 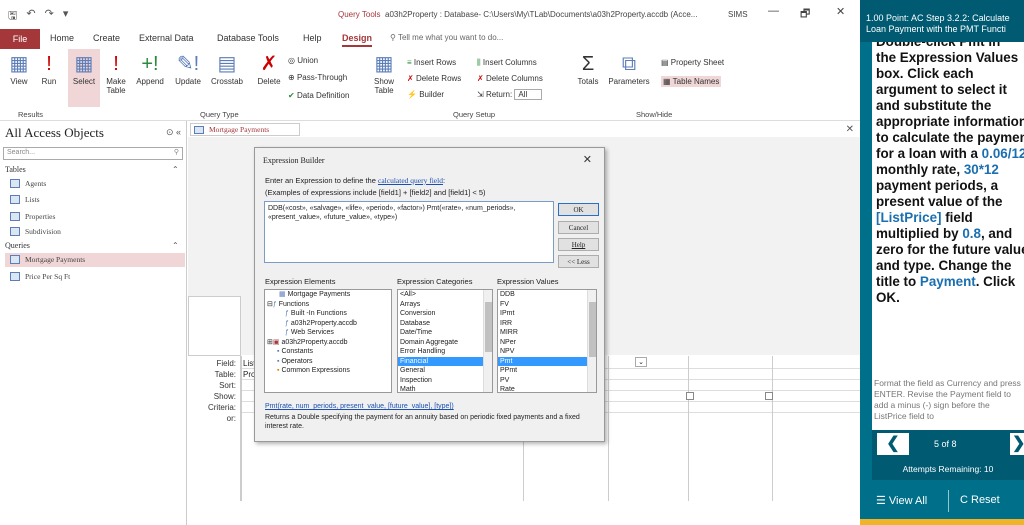 I want to click on category-item: <All>, so click(x=445, y=295).